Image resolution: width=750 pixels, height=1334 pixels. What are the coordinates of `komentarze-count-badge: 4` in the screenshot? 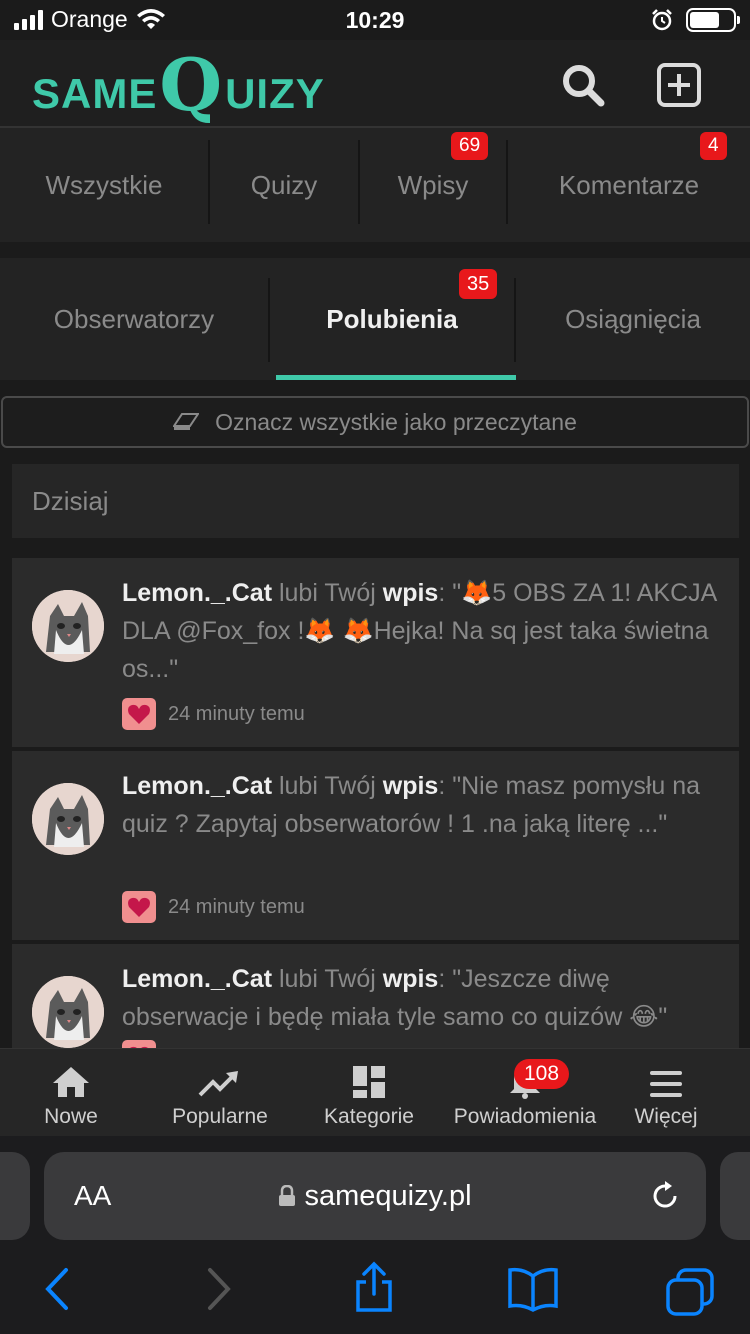 It's located at (713, 146).